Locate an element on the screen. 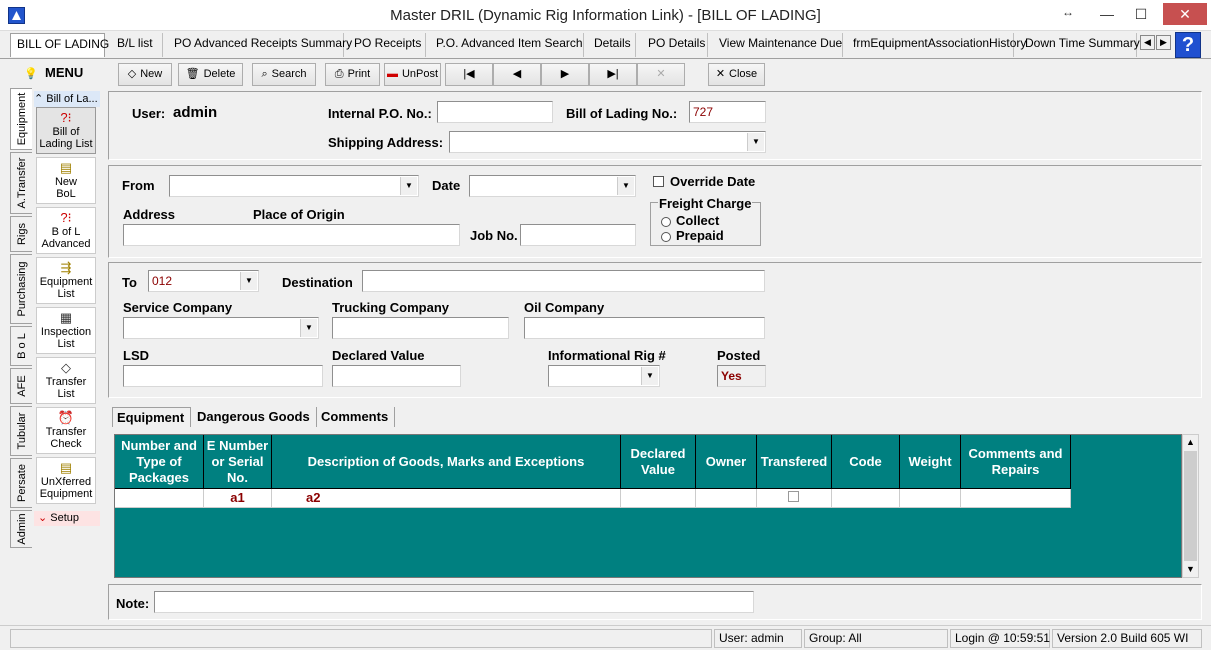 This screenshot has height=650, width=1211. search-button: ⌕ Search is located at coordinates (284, 74).